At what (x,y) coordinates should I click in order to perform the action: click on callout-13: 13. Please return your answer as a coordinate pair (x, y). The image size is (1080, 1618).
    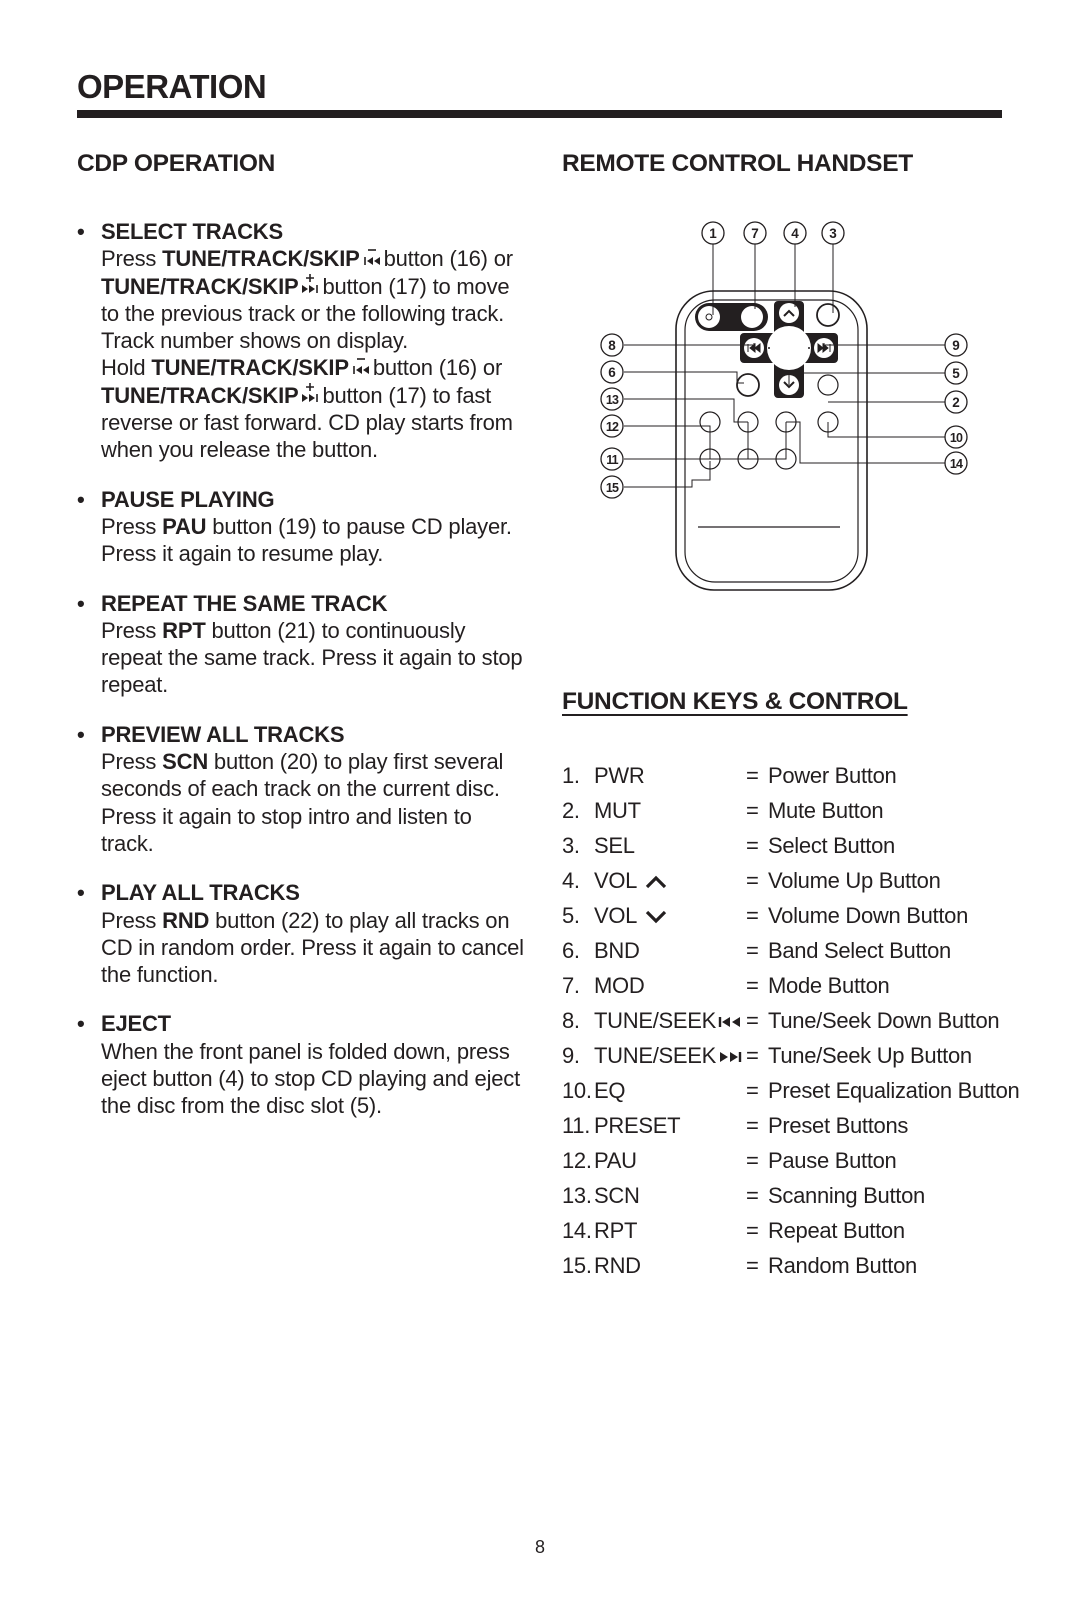
    Looking at the image, I should click on (612, 399).